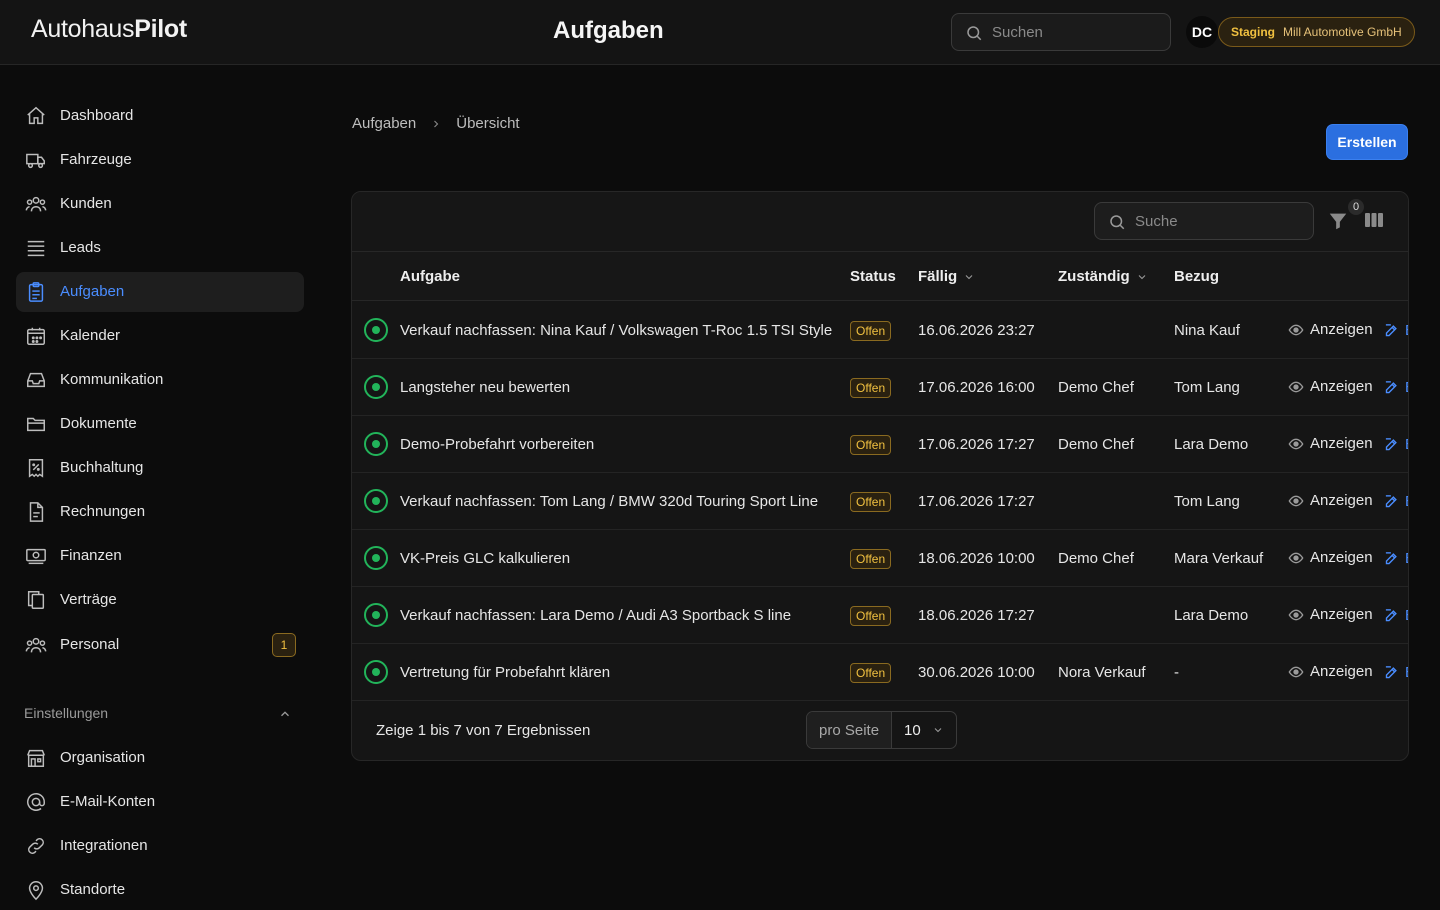 Image resolution: width=1440 pixels, height=910 pixels. I want to click on sidebar-item-dokumente: Dokumente, so click(160, 424).